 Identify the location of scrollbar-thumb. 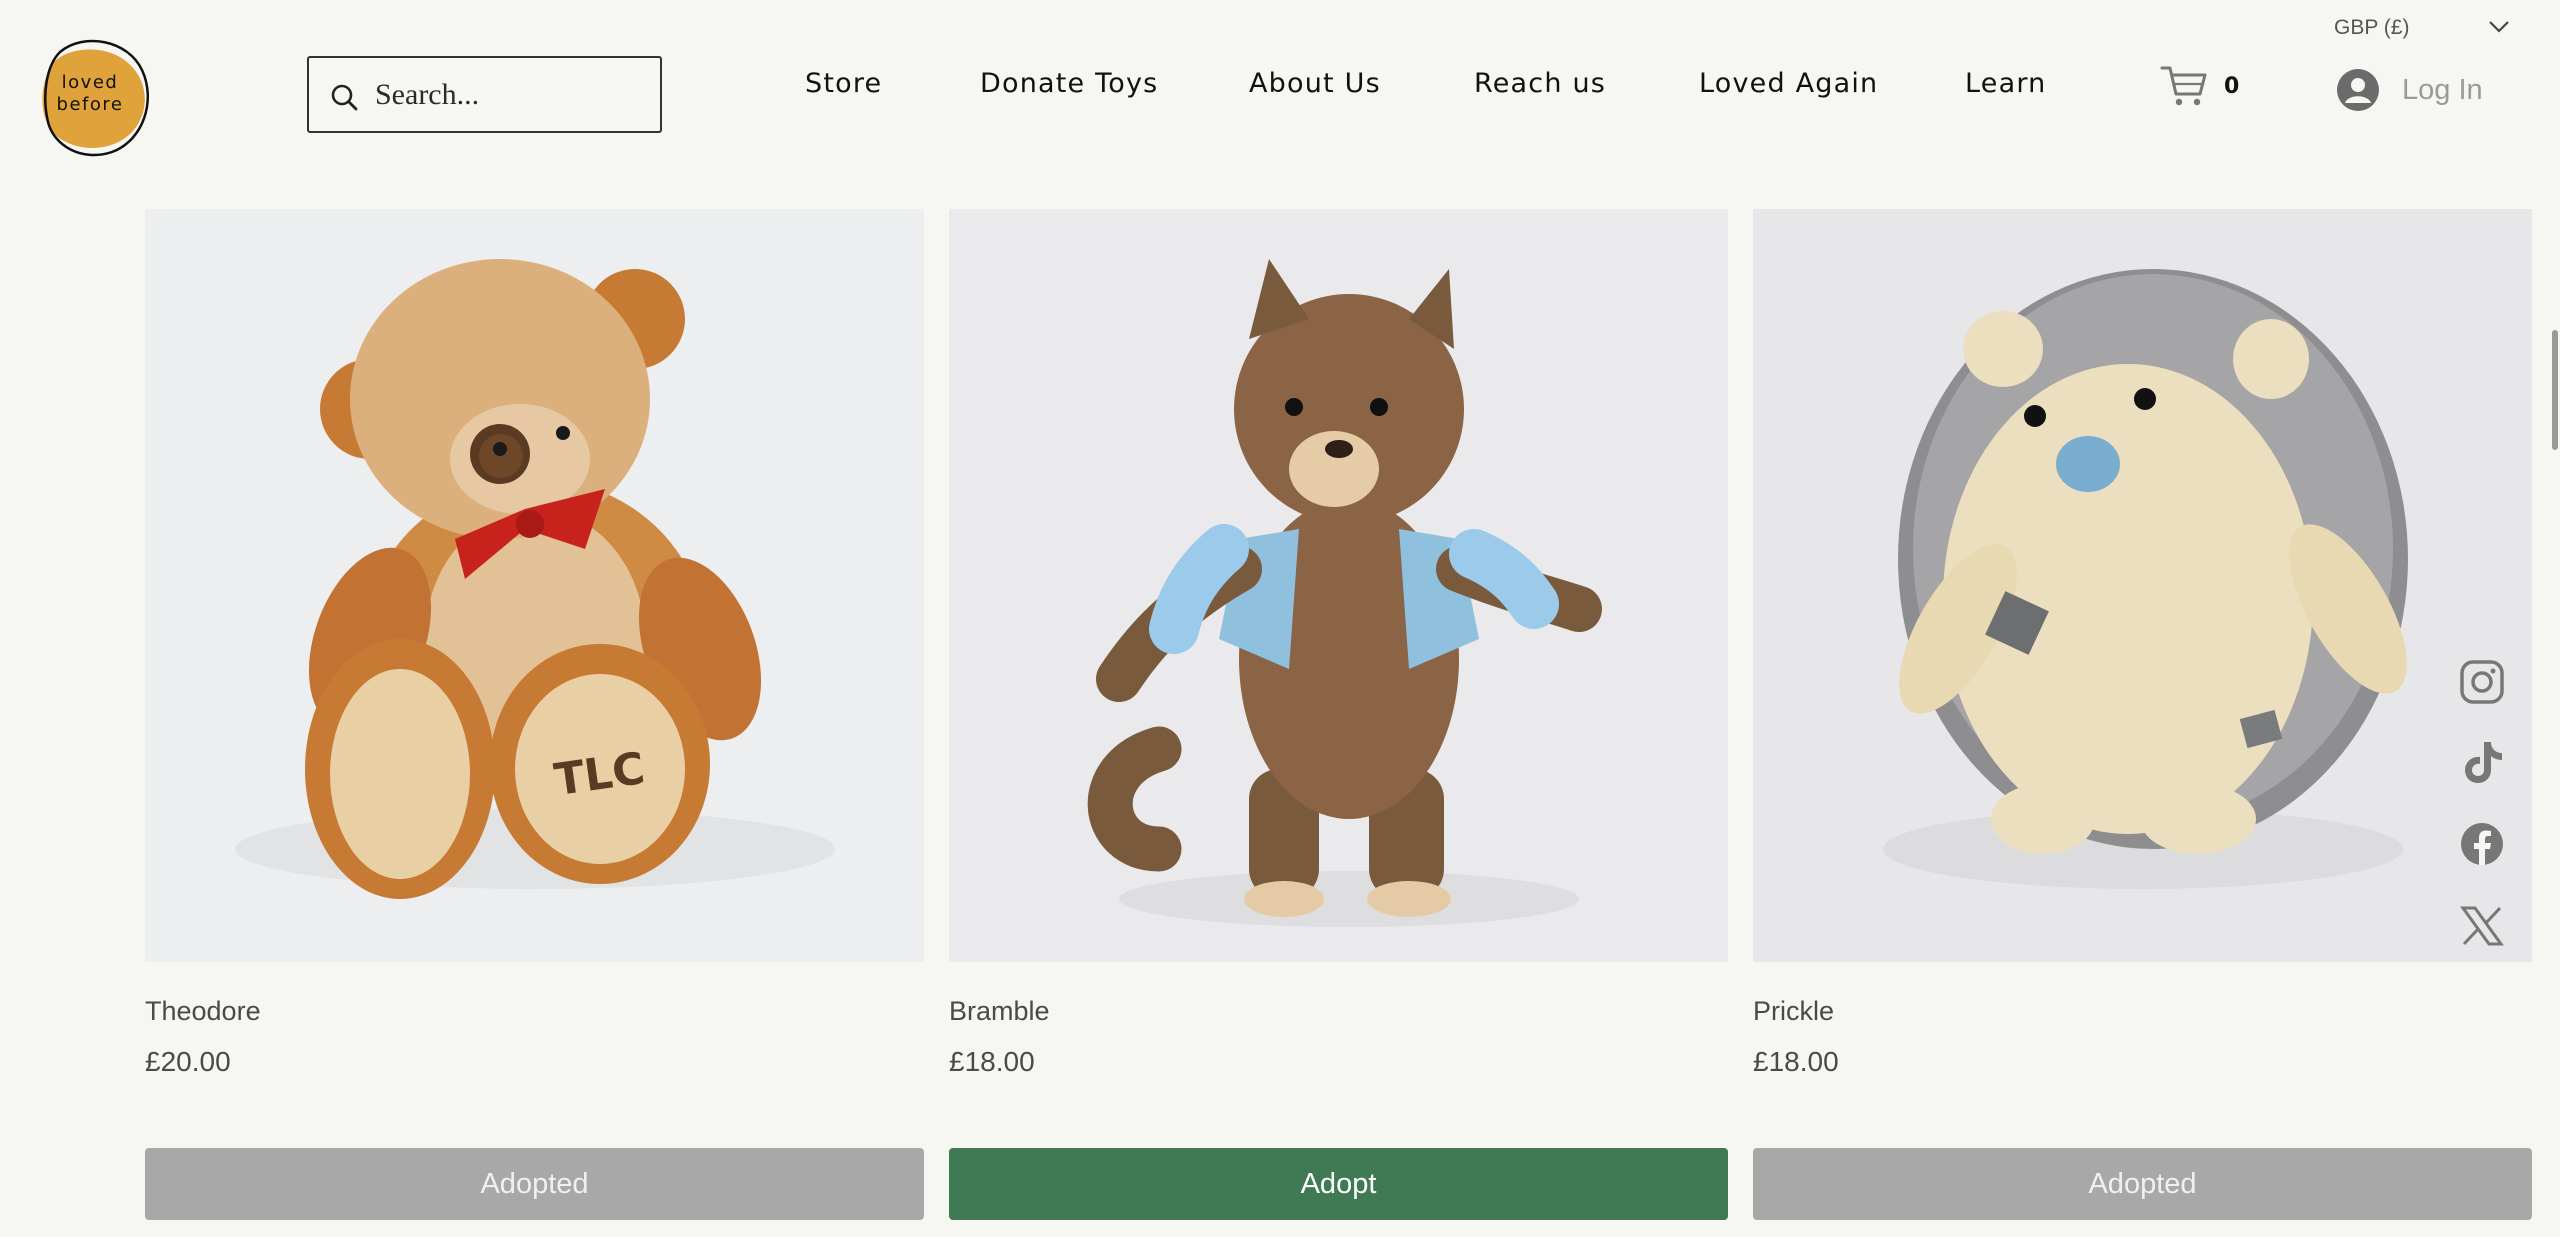
(2555, 390).